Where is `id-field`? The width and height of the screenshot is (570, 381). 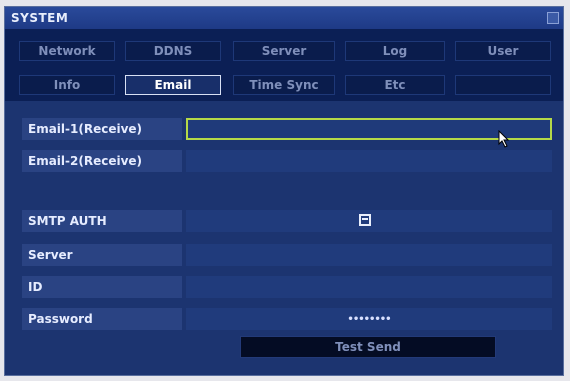 id-field is located at coordinates (369, 287).